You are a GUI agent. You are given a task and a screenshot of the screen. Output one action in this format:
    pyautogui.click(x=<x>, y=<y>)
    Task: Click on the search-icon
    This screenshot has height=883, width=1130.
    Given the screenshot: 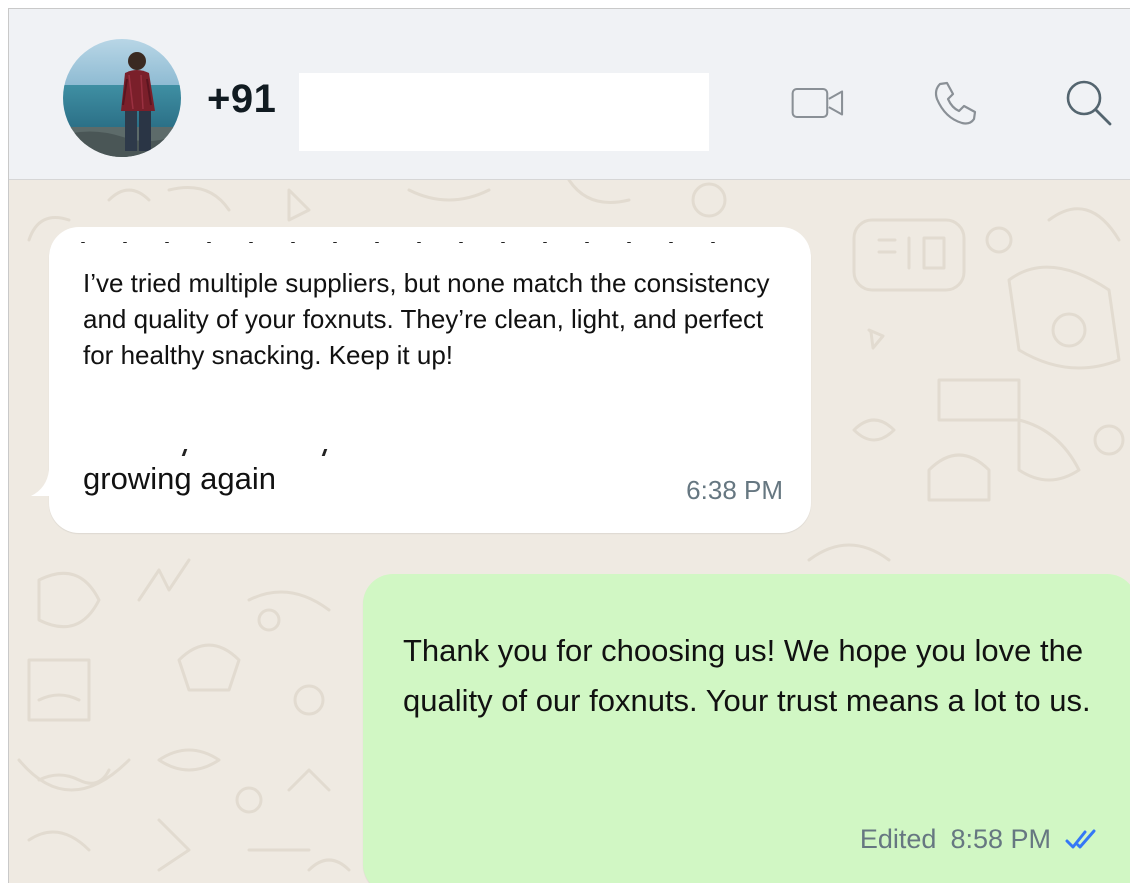 What is the action you would take?
    pyautogui.click(x=1089, y=103)
    